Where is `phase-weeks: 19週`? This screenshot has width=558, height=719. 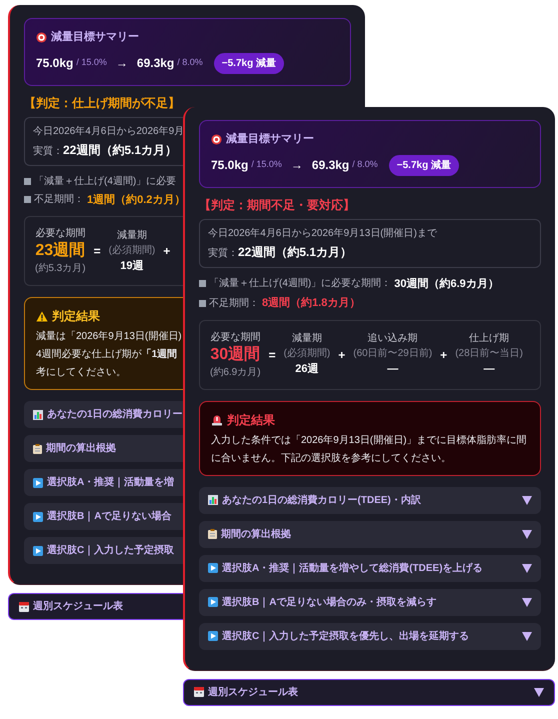 phase-weeks: 19週 is located at coordinates (132, 266).